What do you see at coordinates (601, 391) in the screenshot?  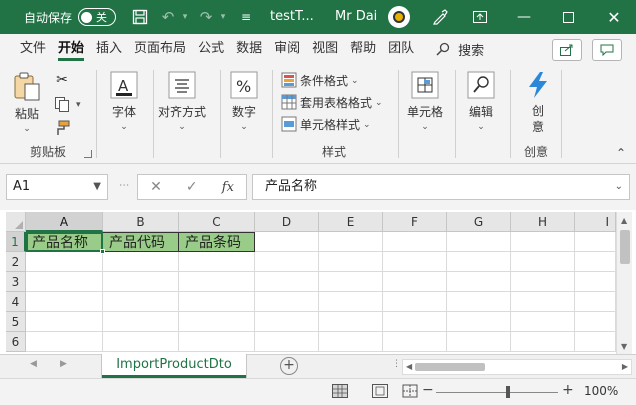 I see `zoom-level: 100%` at bounding box center [601, 391].